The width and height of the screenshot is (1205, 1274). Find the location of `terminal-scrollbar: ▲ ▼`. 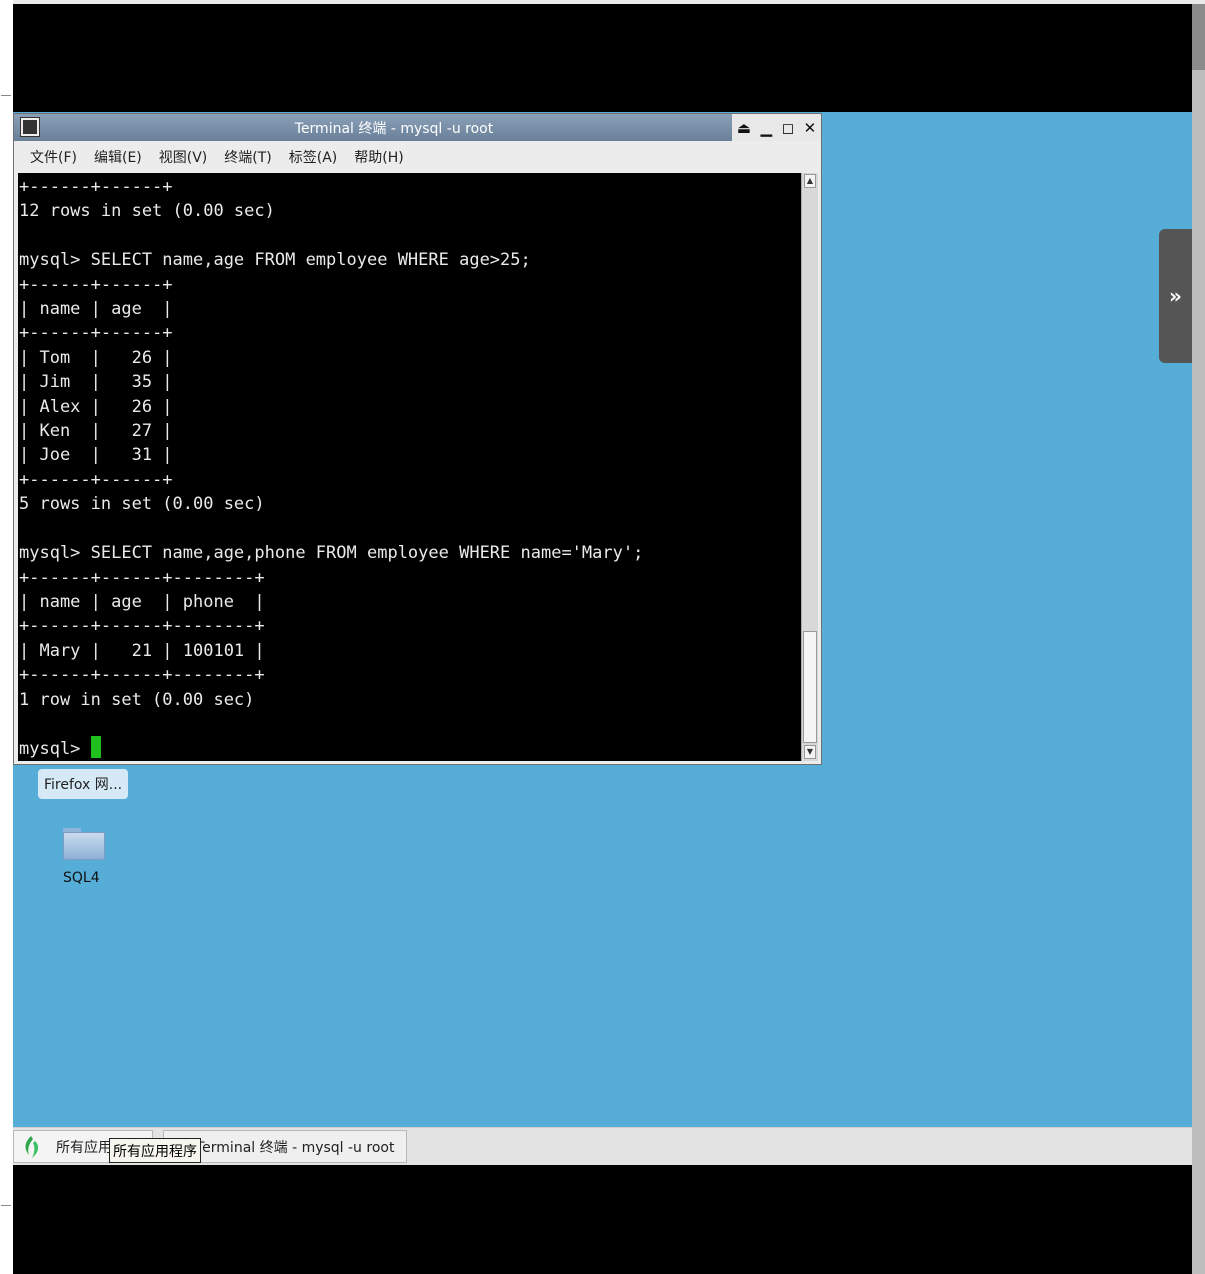

terminal-scrollbar: ▲ ▼ is located at coordinates (809, 467).